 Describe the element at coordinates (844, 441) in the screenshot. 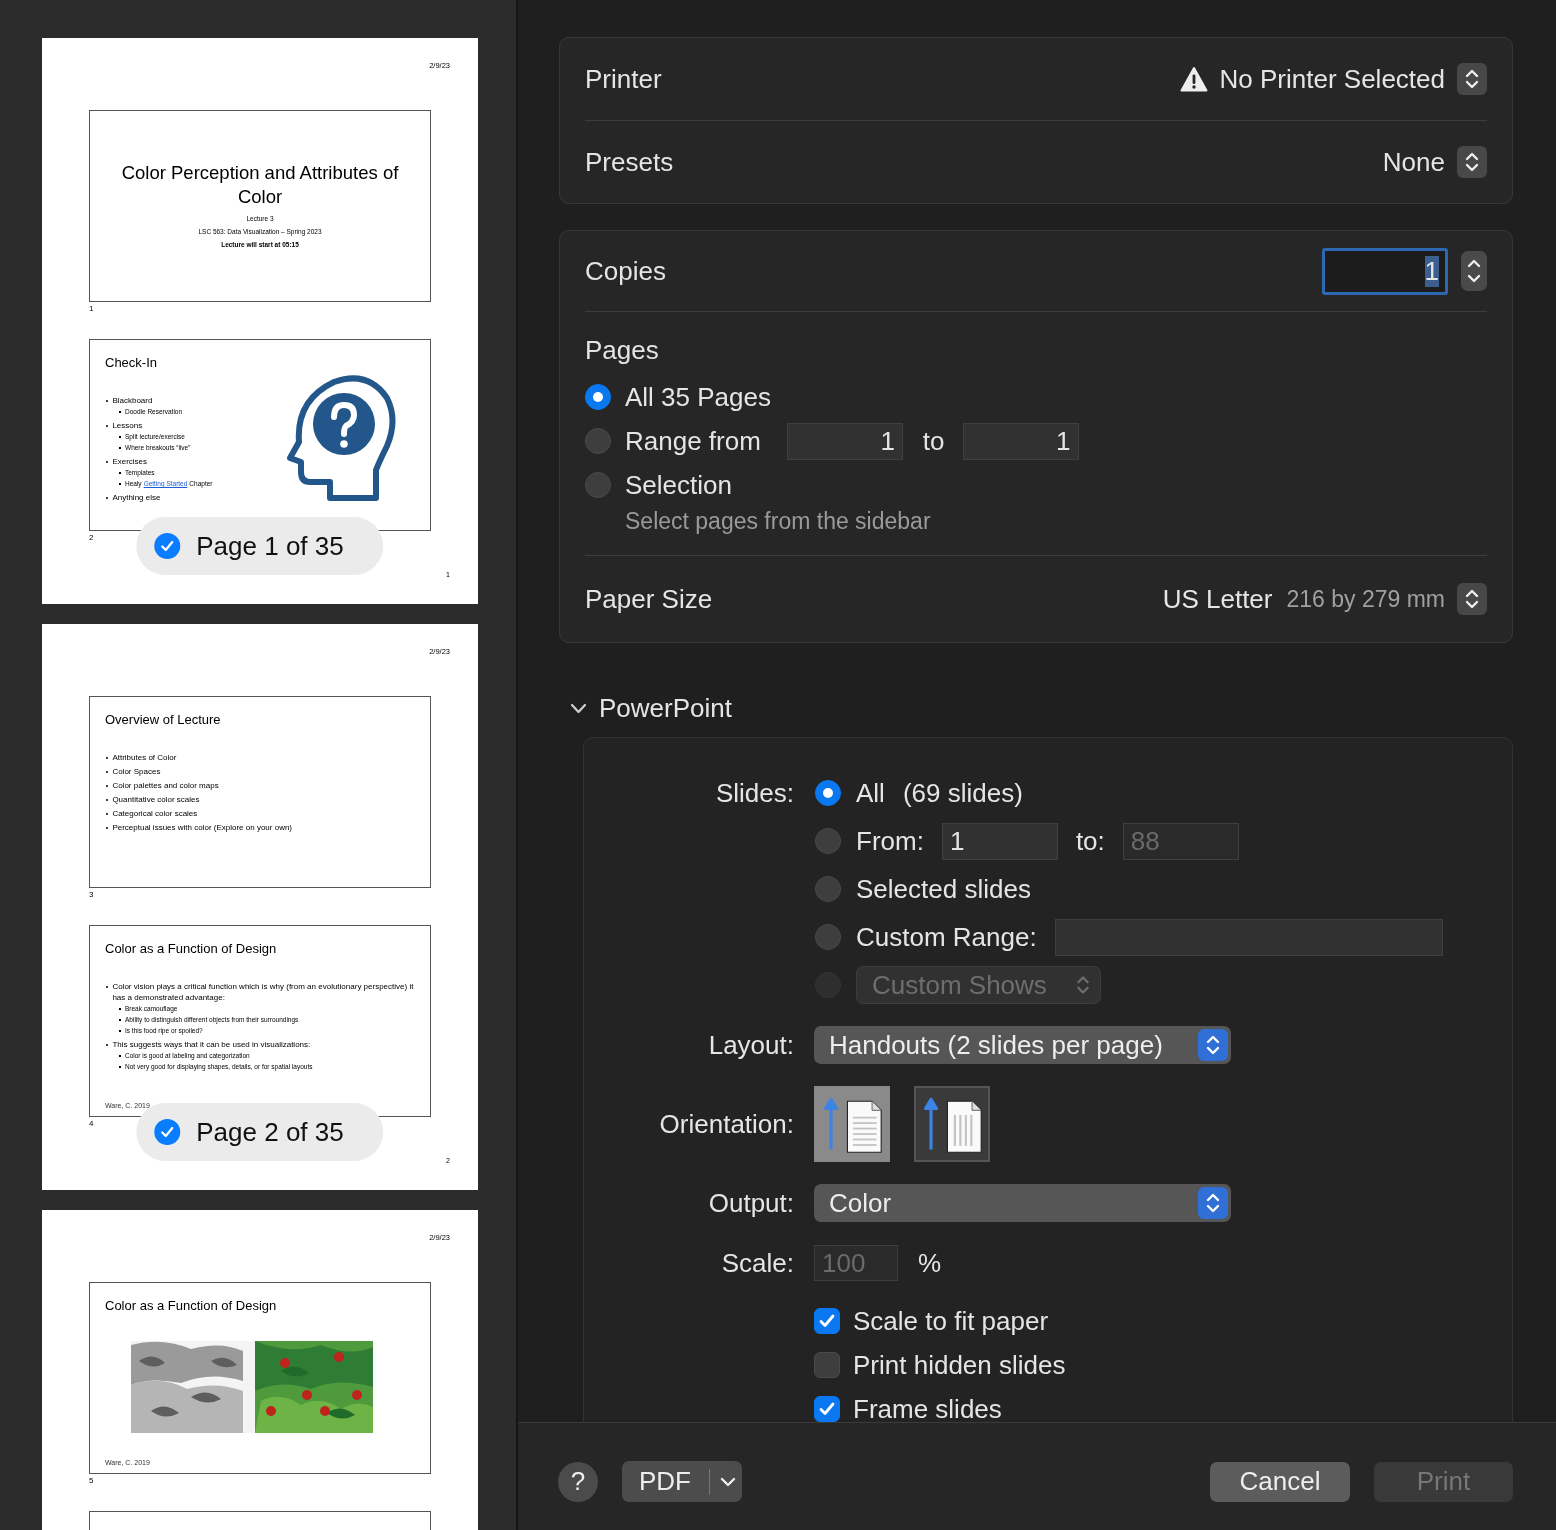

I see `range-from-field: 1` at that location.